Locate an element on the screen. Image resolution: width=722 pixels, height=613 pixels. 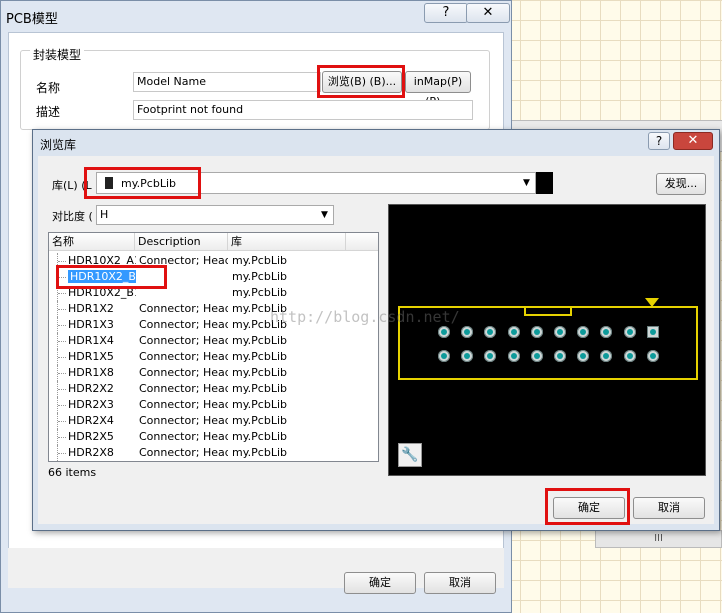
table-row: HDR2X2 Connector; Heade my.PcbLib is located at coordinates (199, 389).